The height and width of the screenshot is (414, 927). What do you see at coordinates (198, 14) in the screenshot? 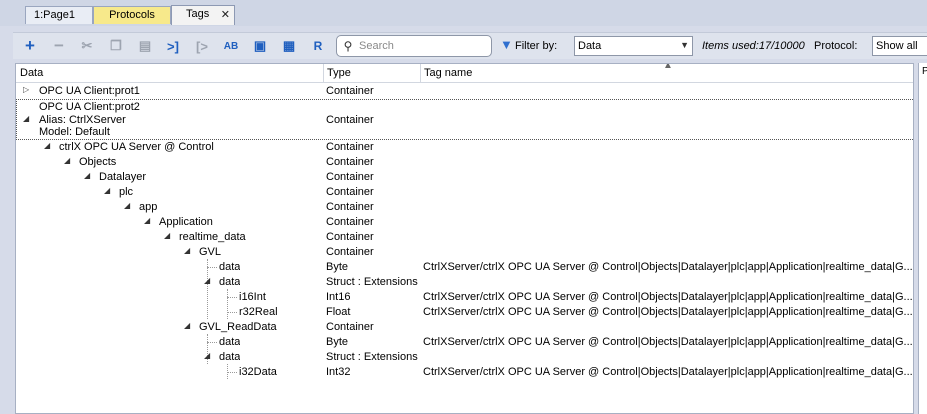
I see `tab-label: Tags` at bounding box center [198, 14].